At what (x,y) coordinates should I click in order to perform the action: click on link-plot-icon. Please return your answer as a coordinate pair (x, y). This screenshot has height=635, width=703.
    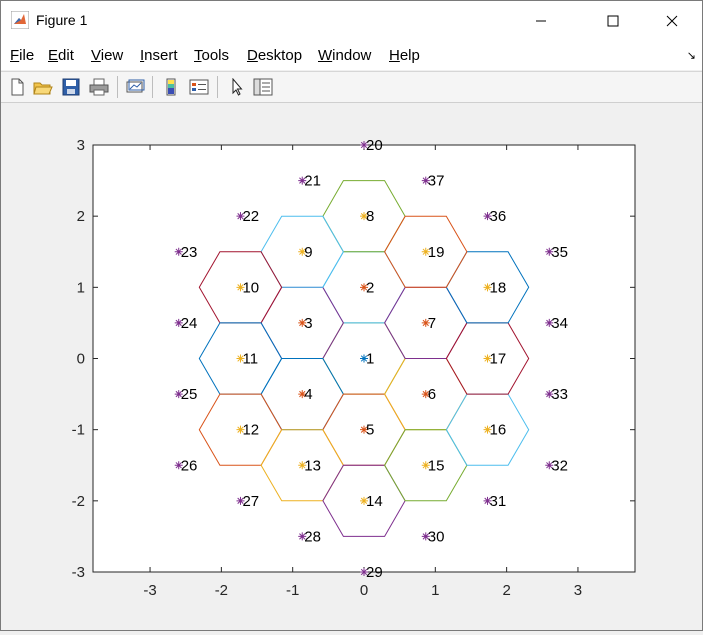
    Looking at the image, I should click on (135, 86).